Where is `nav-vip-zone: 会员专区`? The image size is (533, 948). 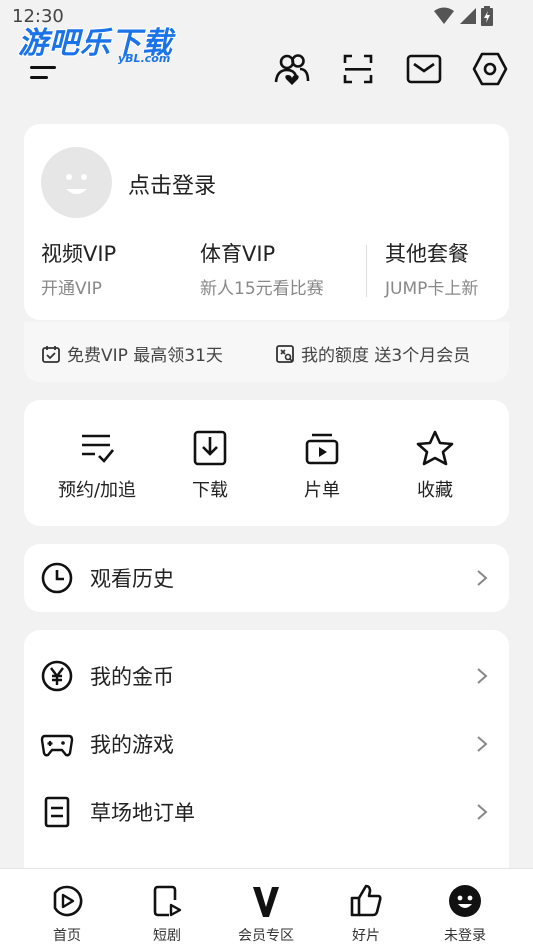
nav-vip-zone: 会员专区 is located at coordinates (266, 913).